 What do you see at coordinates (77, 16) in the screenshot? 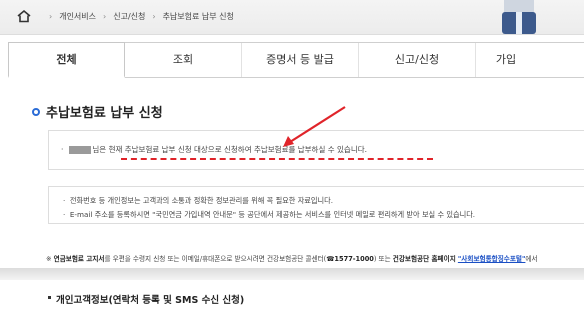
I see `breadcrumb-item-personal-service: 개인서비스` at bounding box center [77, 16].